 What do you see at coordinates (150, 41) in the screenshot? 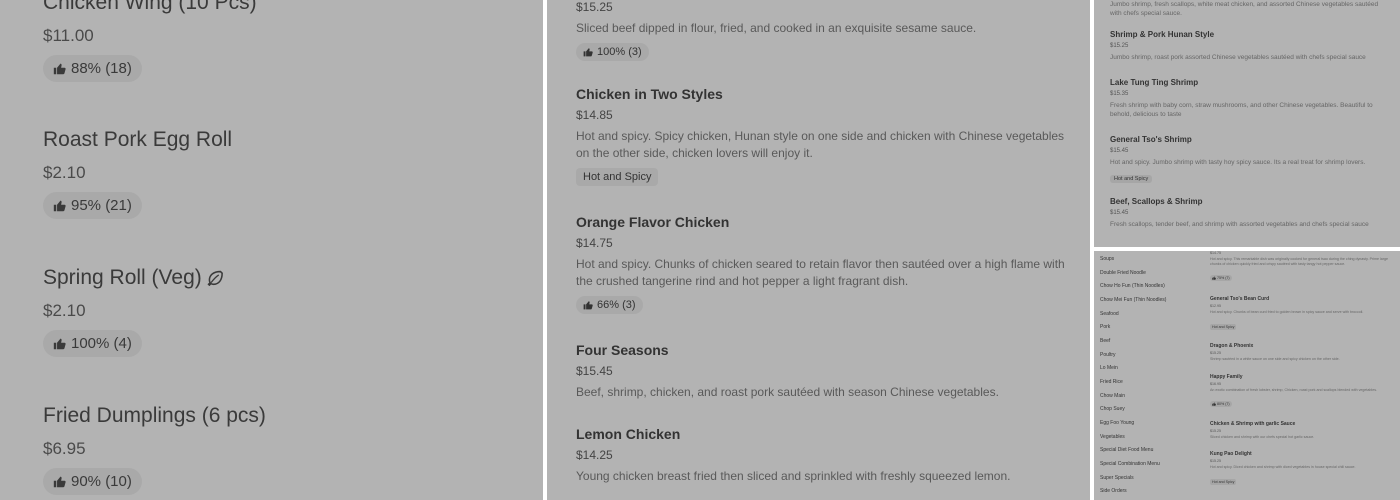
I see `menu-item: Chicken Wing (10 Pcs) $11.00 88% (18)` at bounding box center [150, 41].